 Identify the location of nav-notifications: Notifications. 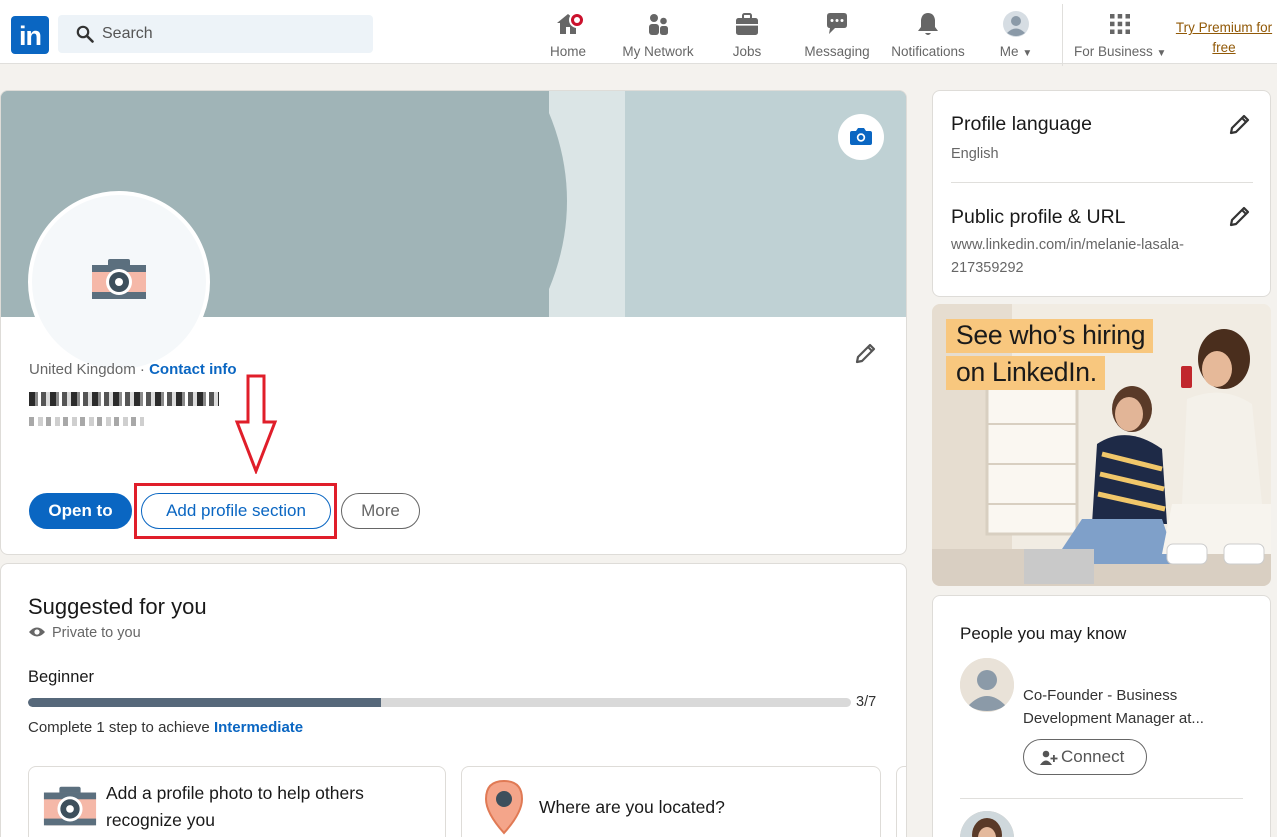
(928, 36).